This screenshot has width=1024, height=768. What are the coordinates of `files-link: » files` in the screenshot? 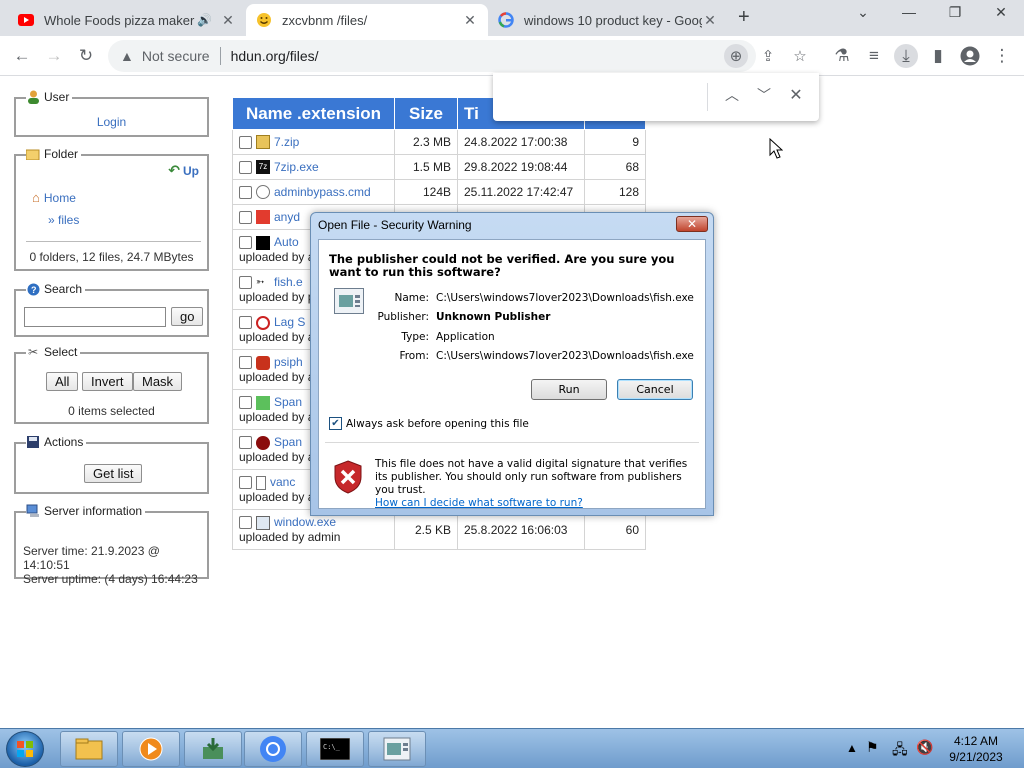 It's located at (63, 220).